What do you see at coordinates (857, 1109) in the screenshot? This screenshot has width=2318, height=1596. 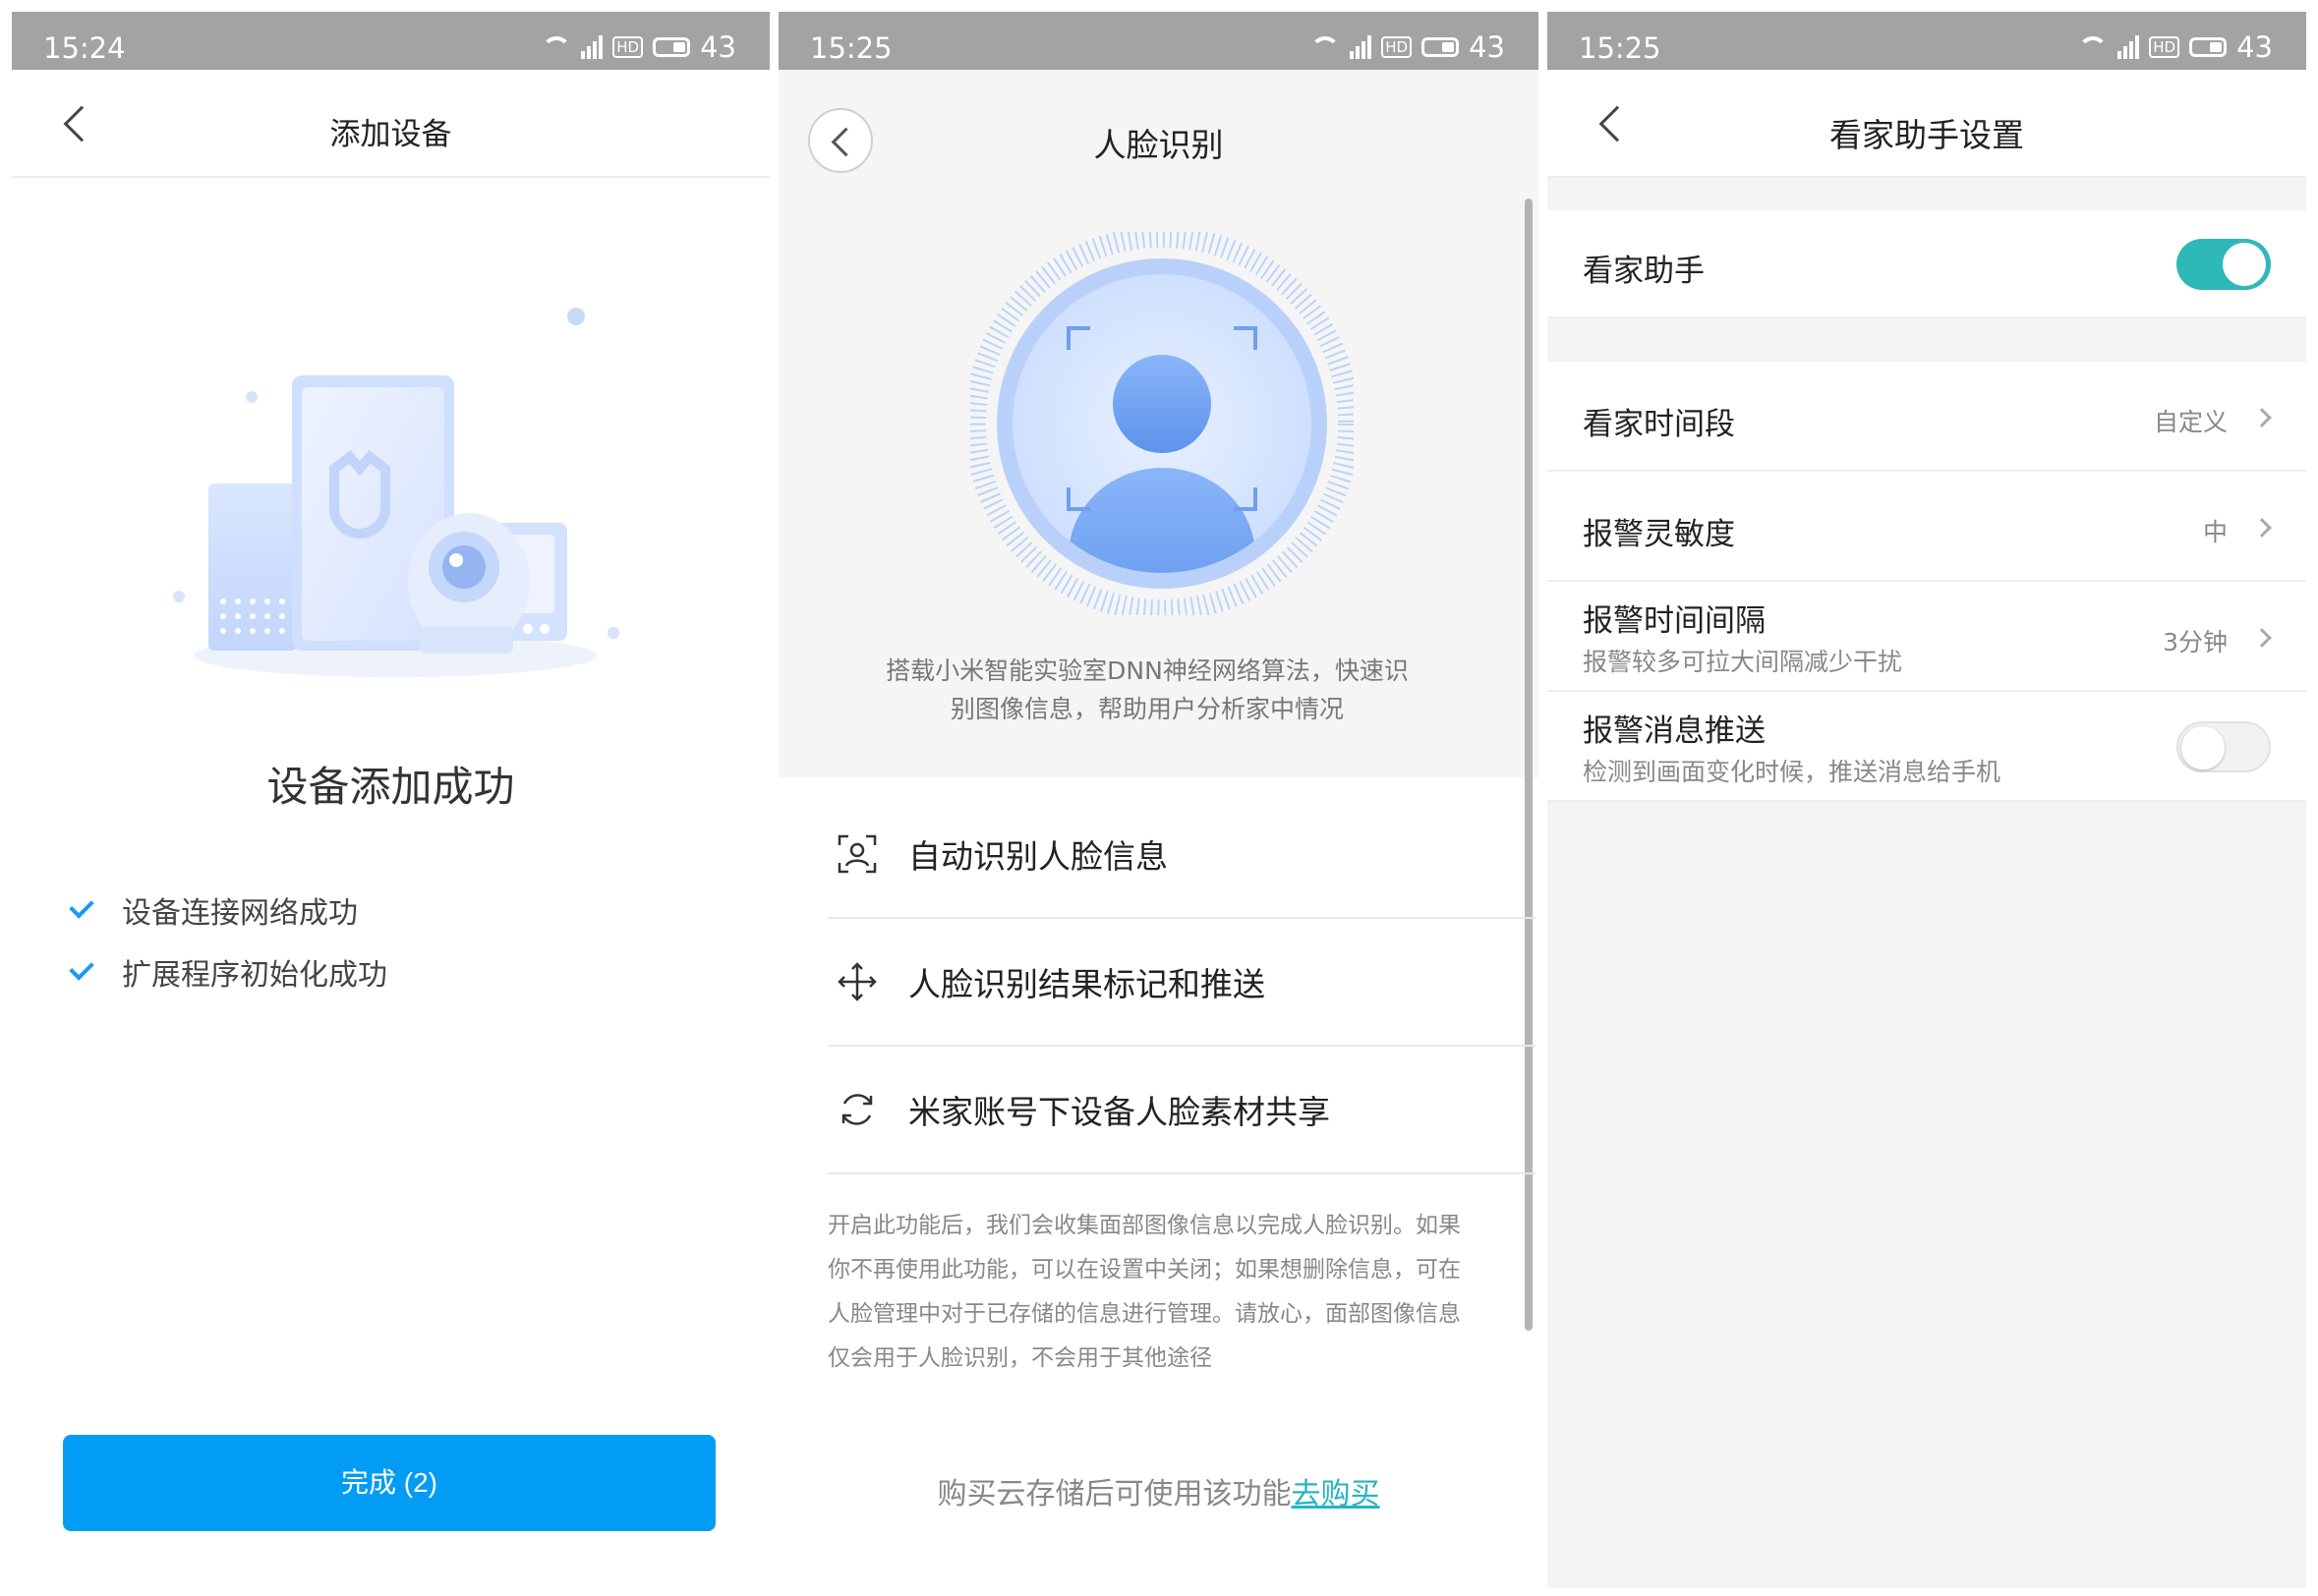 I see `sync-icon` at bounding box center [857, 1109].